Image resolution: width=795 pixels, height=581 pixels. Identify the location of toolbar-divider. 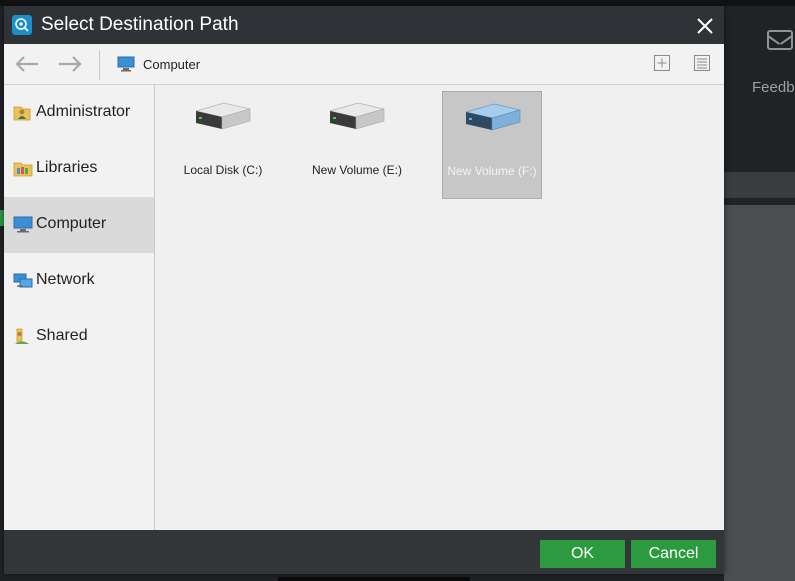
(99, 65).